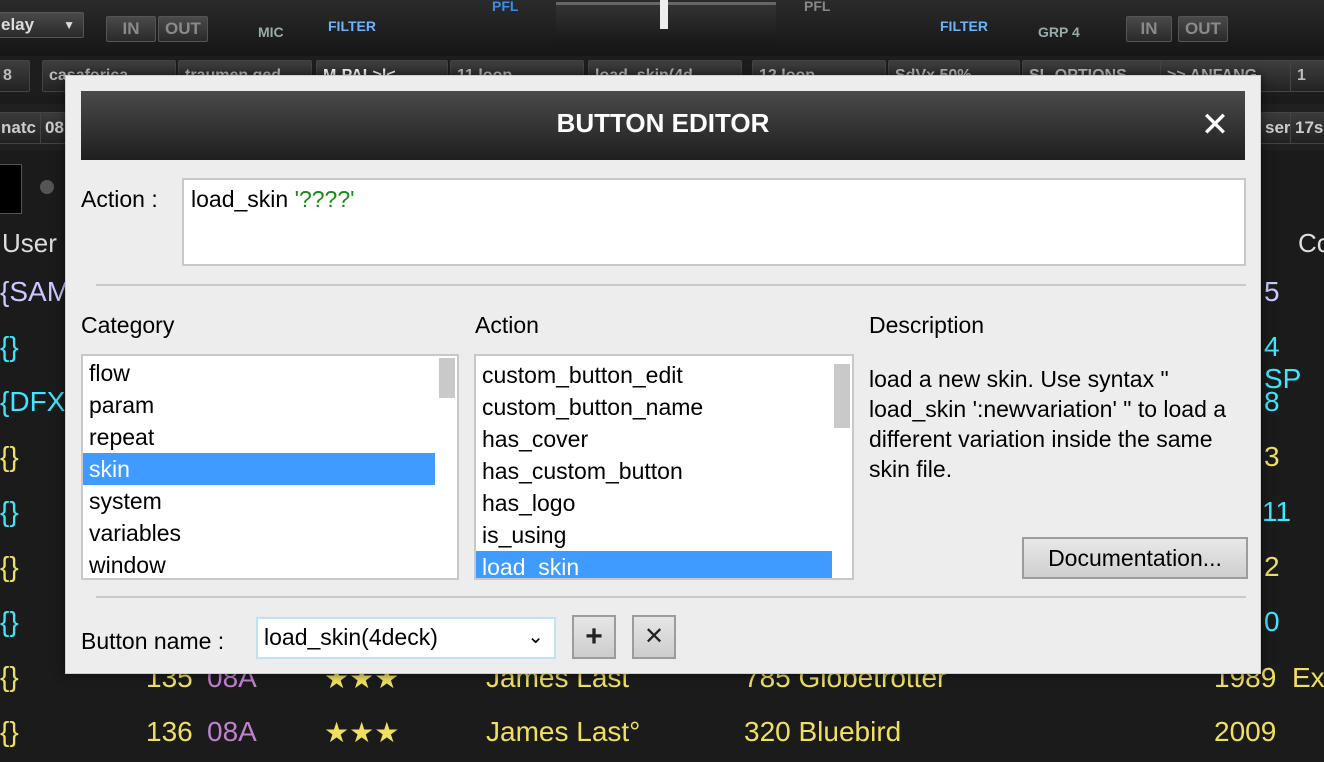 The image size is (1324, 762). What do you see at coordinates (664, 503) in the screenshot?
I see `action-item: has_logo` at bounding box center [664, 503].